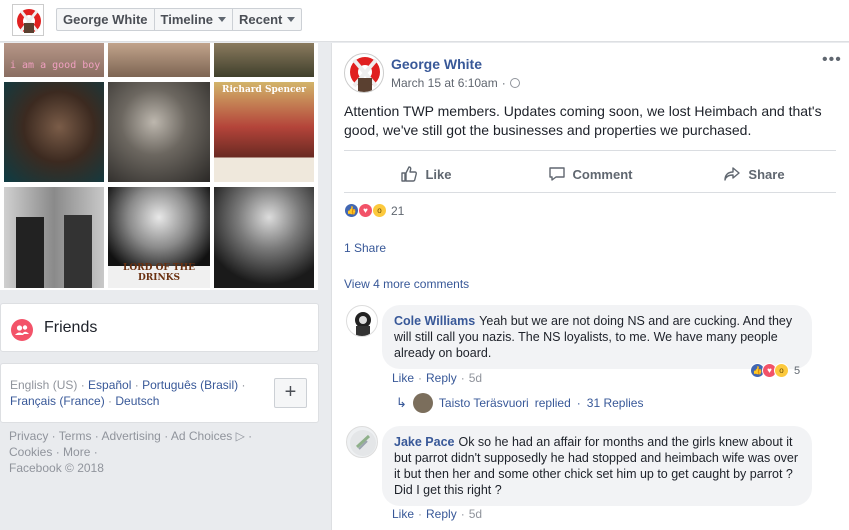 The width and height of the screenshot is (849, 530). I want to click on ad-choices-icon: ▷, so click(240, 436).